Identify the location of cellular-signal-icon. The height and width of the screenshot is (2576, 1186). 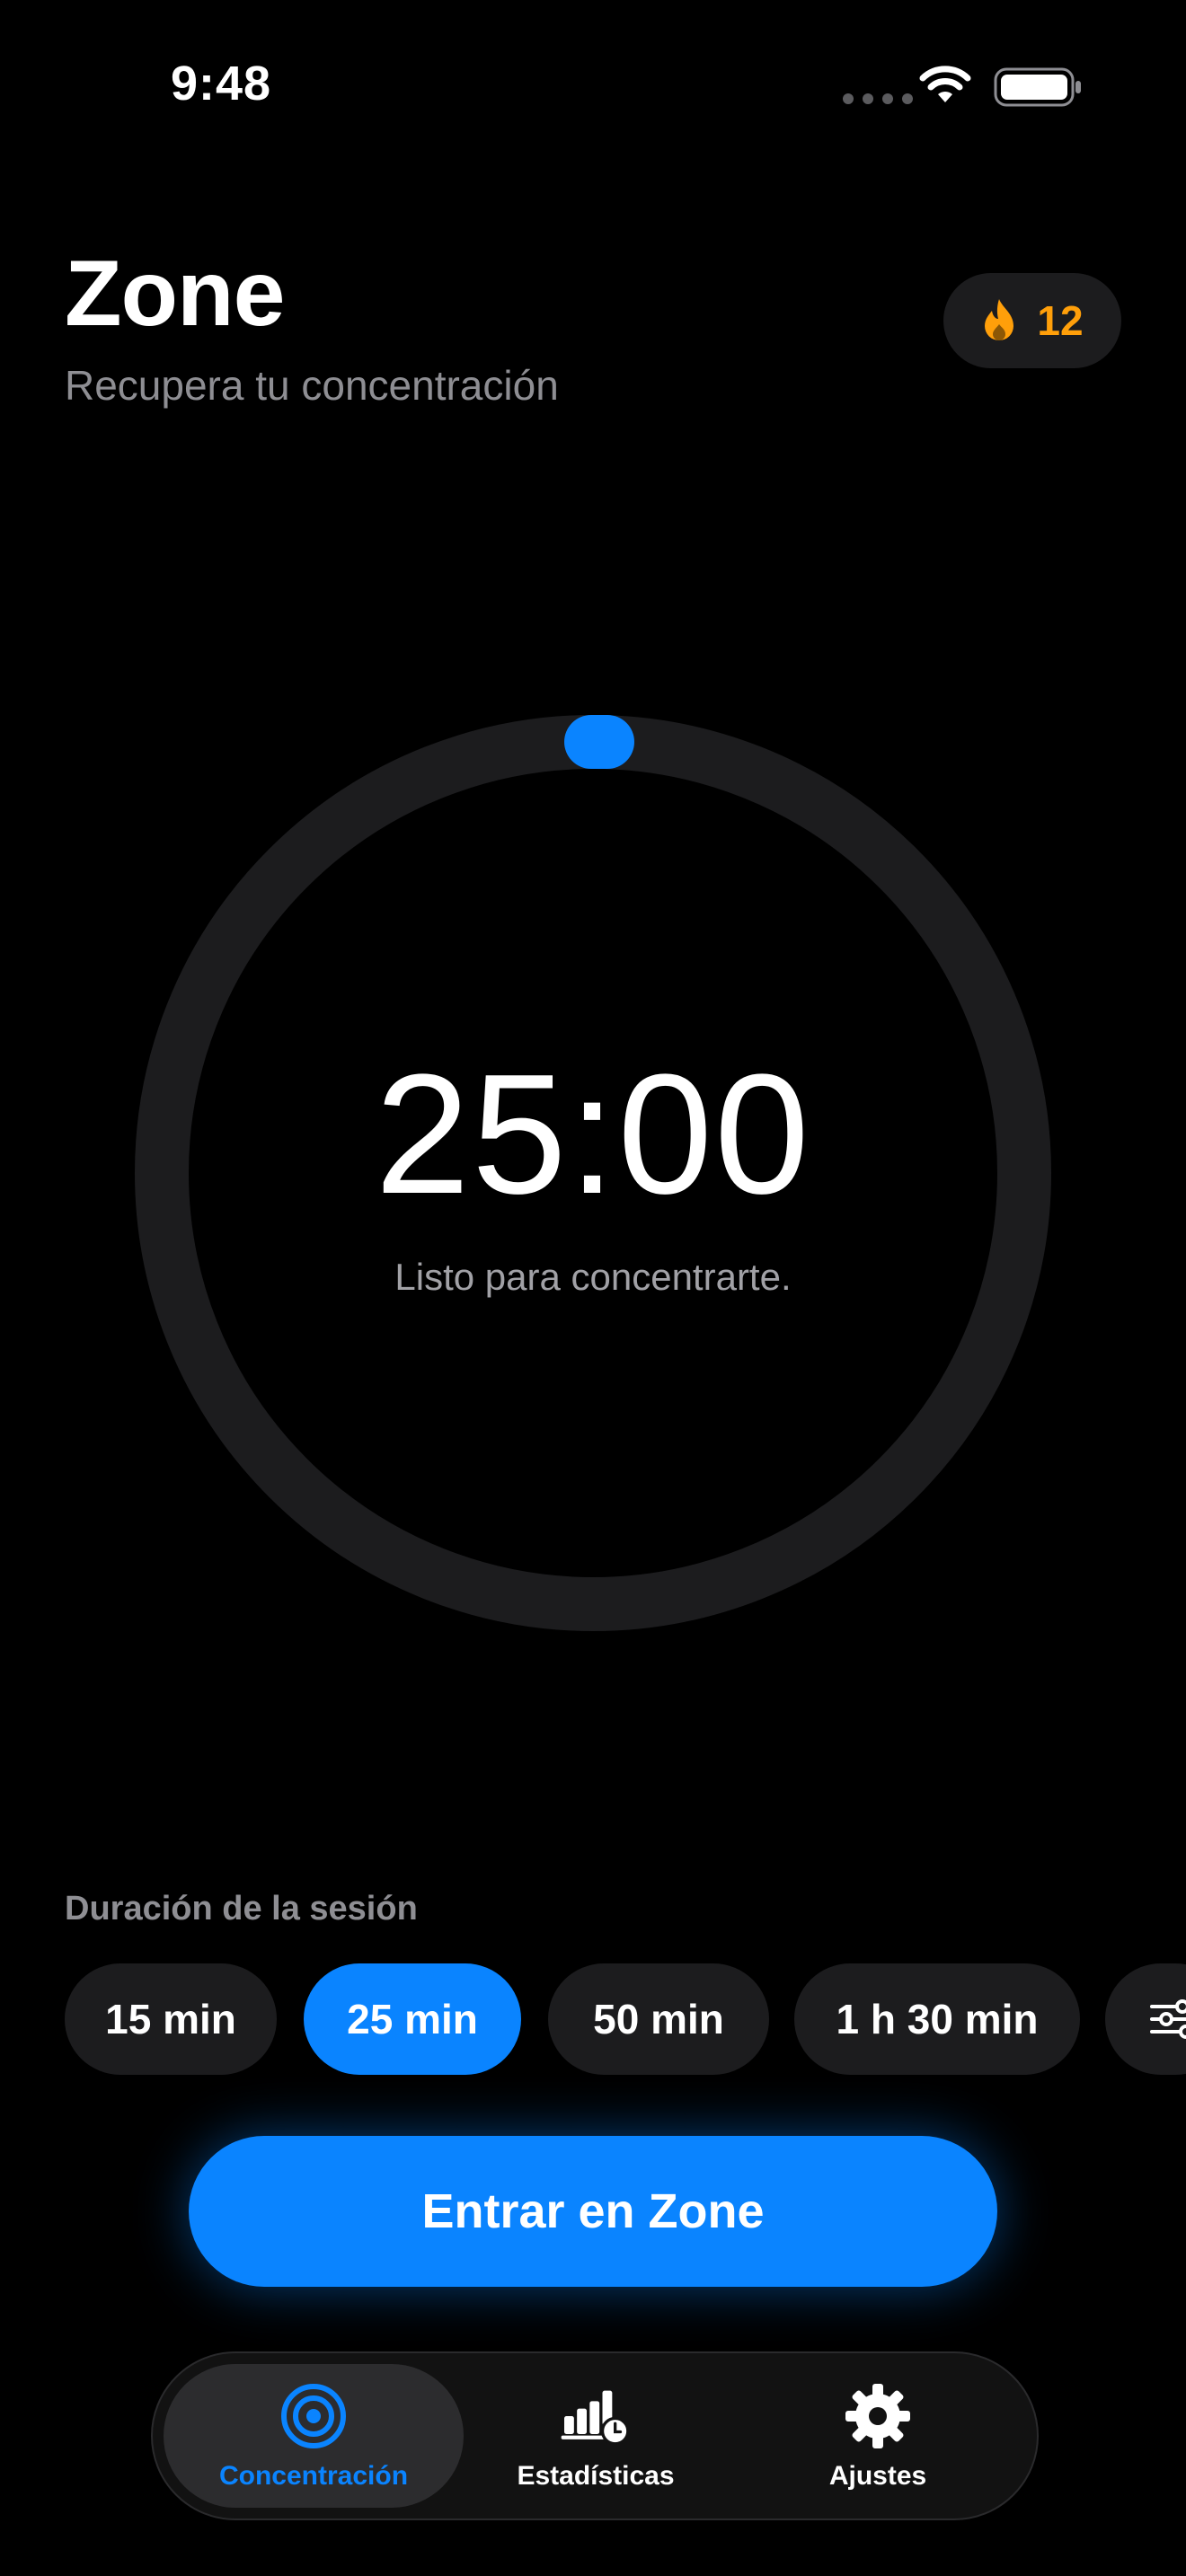
(878, 98).